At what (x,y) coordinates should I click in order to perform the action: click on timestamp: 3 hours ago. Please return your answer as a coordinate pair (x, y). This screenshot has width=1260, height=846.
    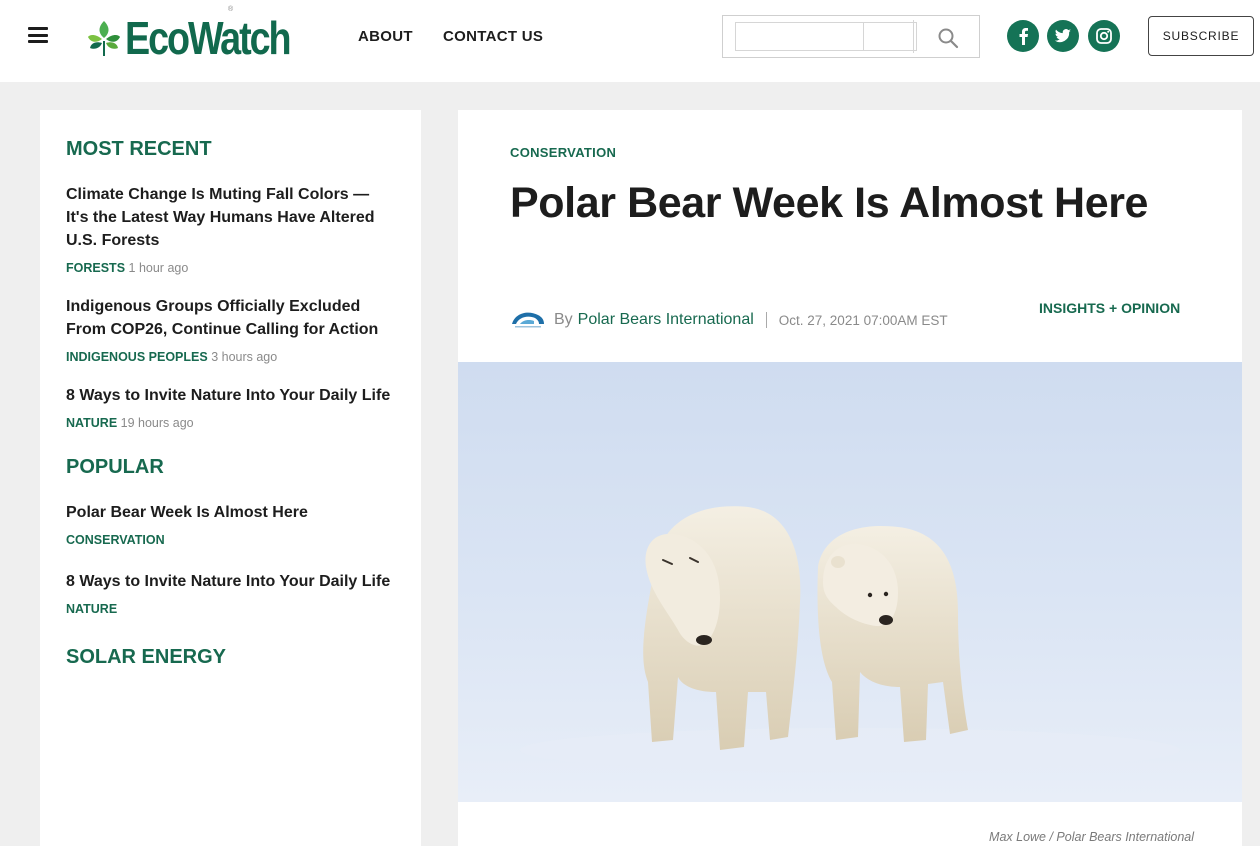
    Looking at the image, I should click on (244, 357).